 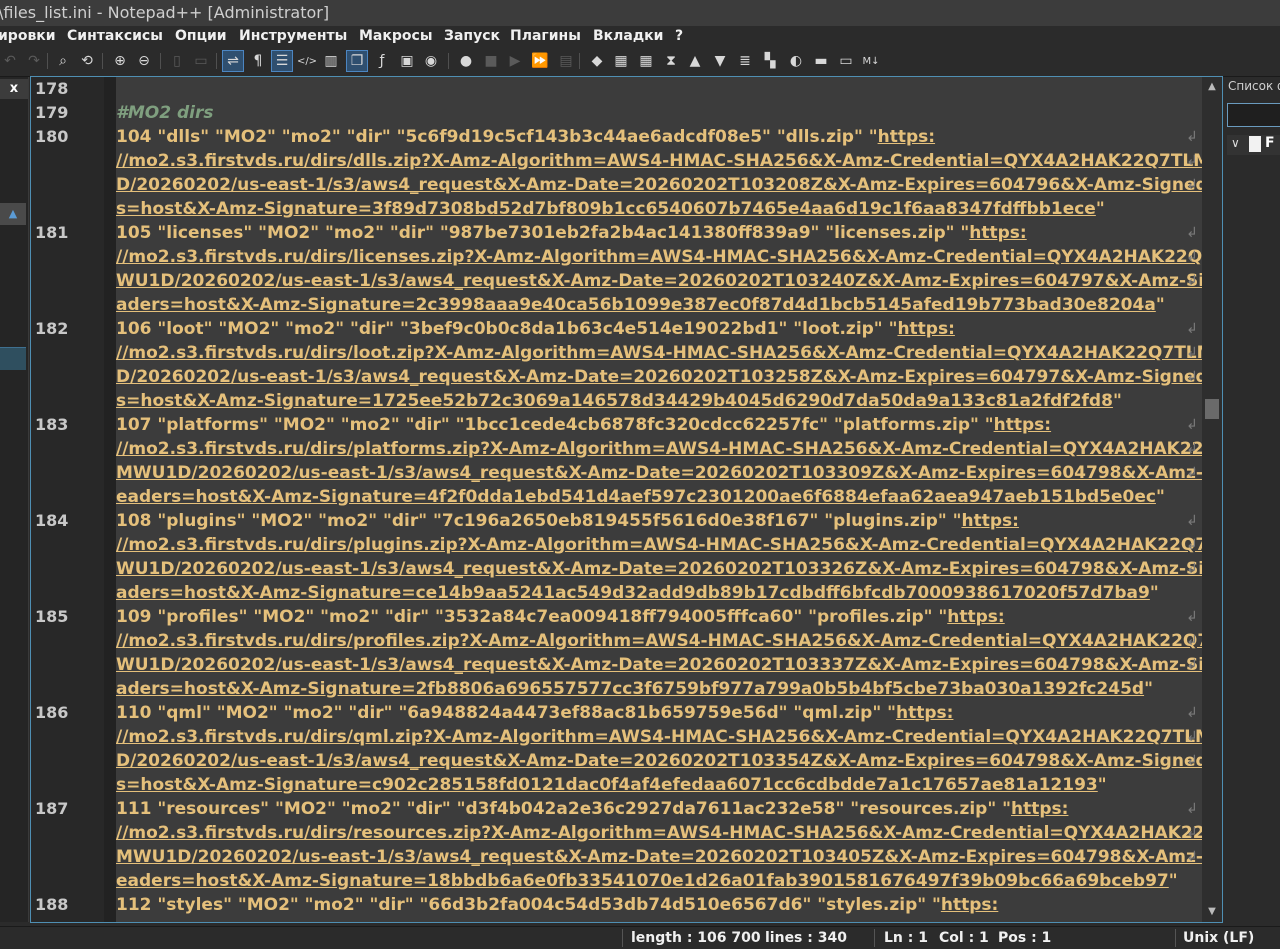 I want to click on indent-guide-icon: ☰, so click(x=282, y=61).